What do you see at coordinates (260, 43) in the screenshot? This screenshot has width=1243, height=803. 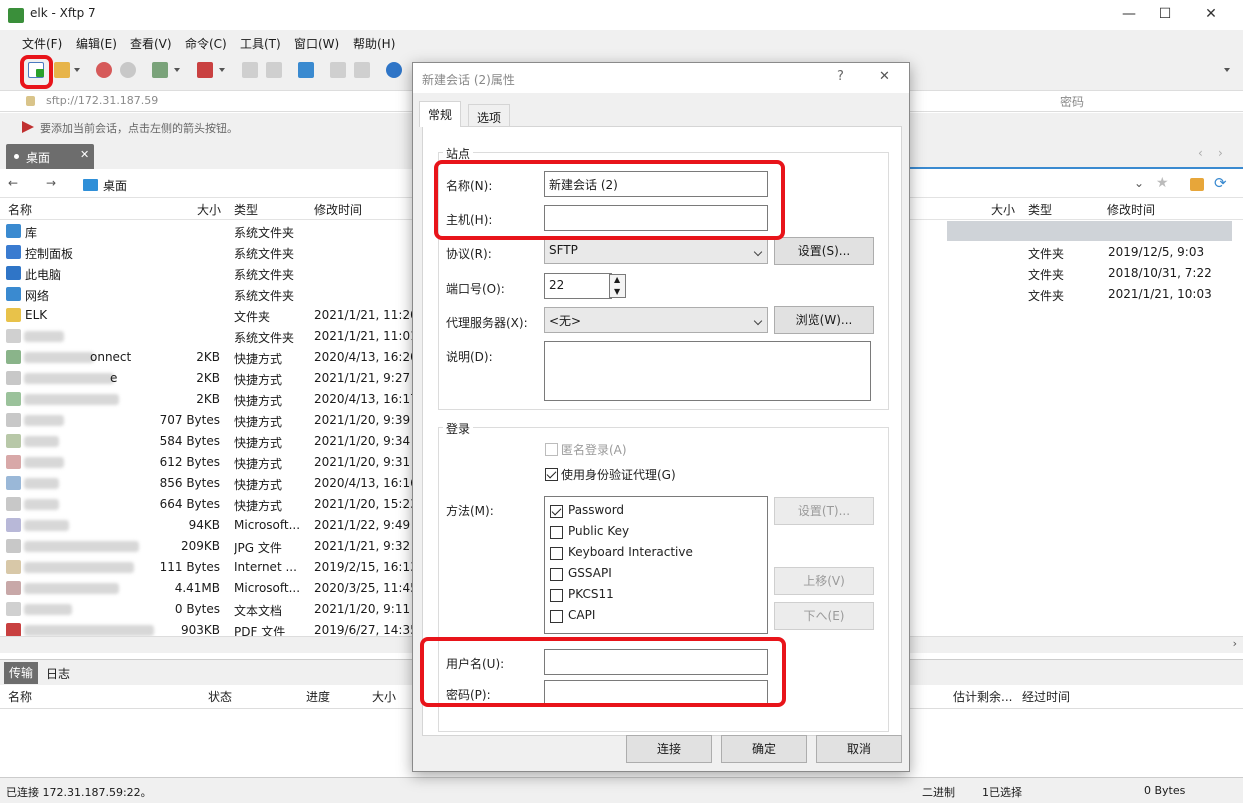 I see `menu-tools: 工具(T)` at bounding box center [260, 43].